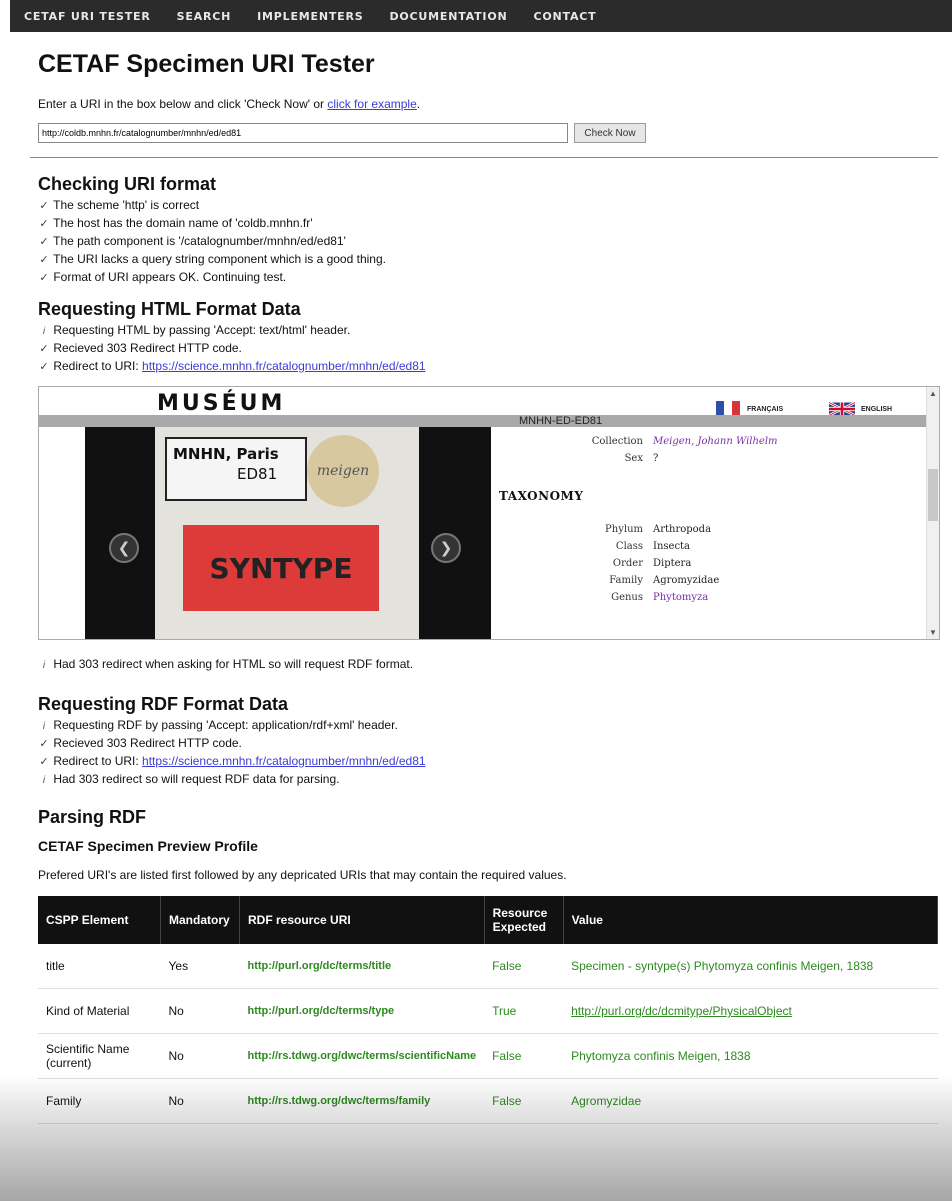 The image size is (952, 1201). I want to click on col-value: Value, so click(751, 920).